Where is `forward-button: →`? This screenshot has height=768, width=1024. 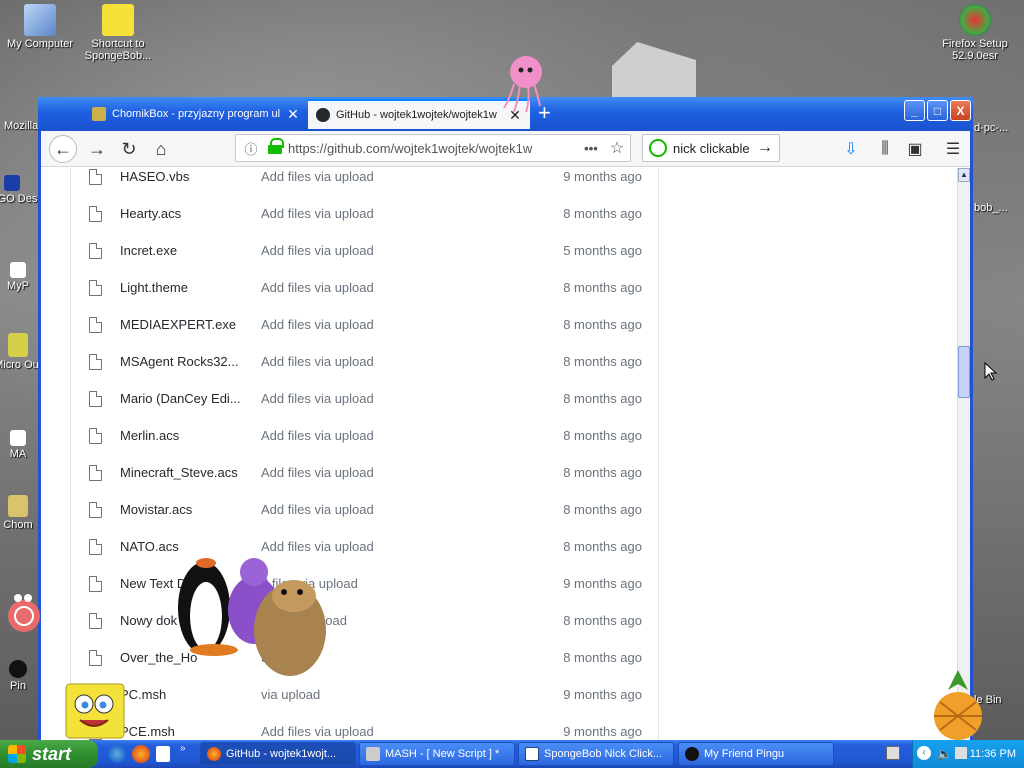 forward-button: → is located at coordinates (97, 149).